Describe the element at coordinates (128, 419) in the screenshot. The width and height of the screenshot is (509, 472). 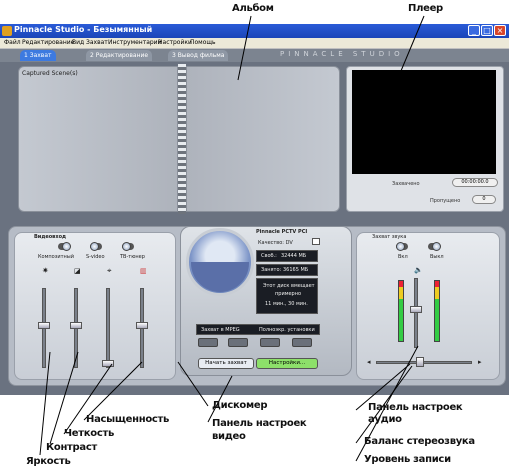
I see `label-saturation: Насыщенность` at that location.